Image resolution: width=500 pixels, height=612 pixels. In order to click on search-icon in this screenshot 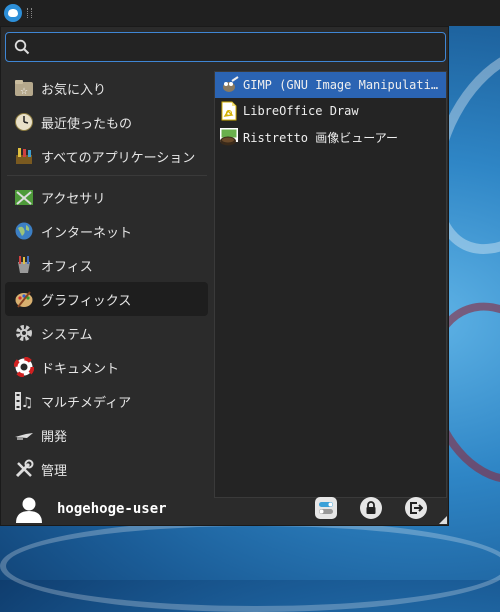, I will do `click(22, 47)`.